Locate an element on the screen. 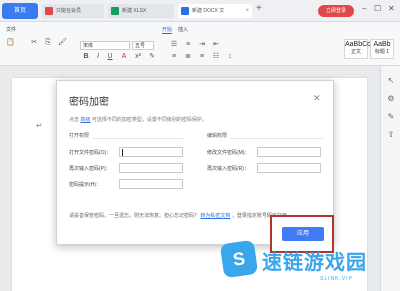 The image size is (400, 291). watermark-logo-icon: S is located at coordinates (239, 259).